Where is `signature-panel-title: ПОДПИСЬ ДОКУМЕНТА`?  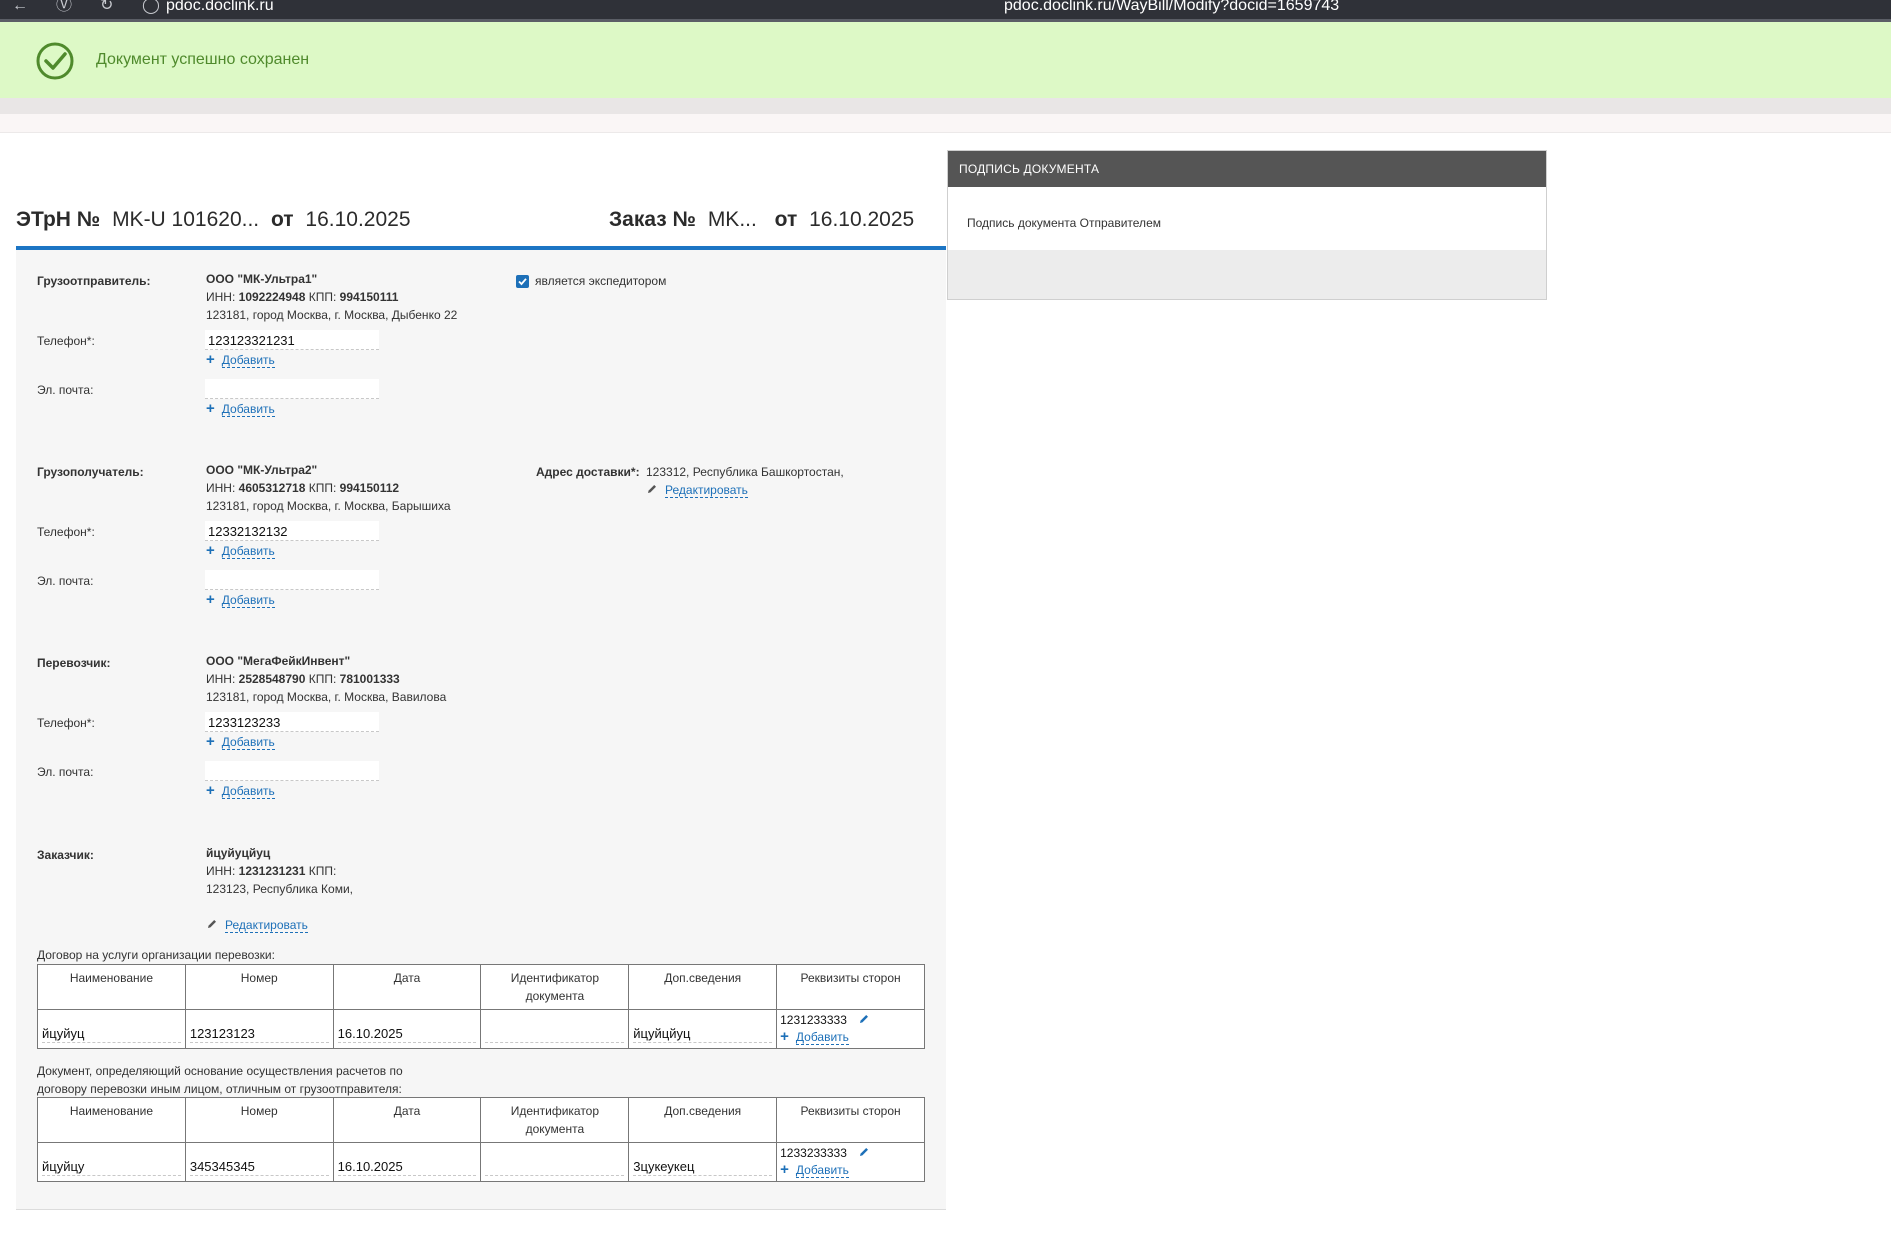 signature-panel-title: ПОДПИСЬ ДОКУМЕНТА is located at coordinates (1247, 169).